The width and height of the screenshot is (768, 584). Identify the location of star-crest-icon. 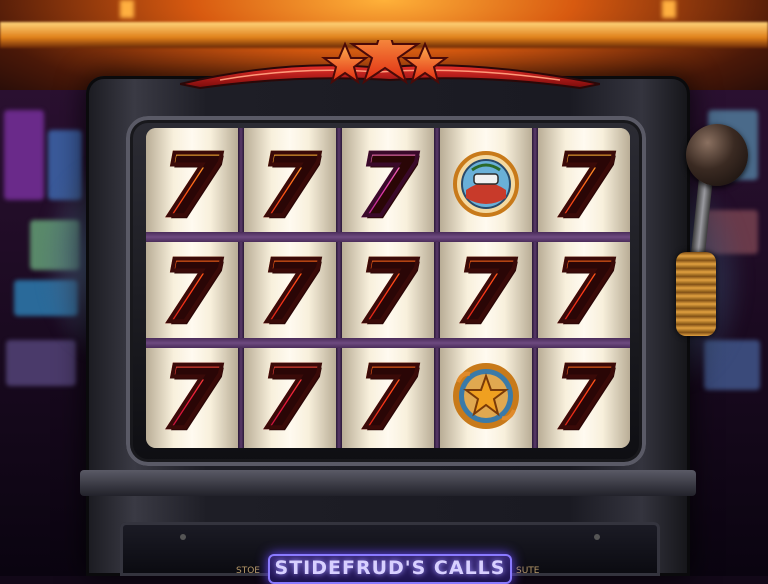
(390, 65).